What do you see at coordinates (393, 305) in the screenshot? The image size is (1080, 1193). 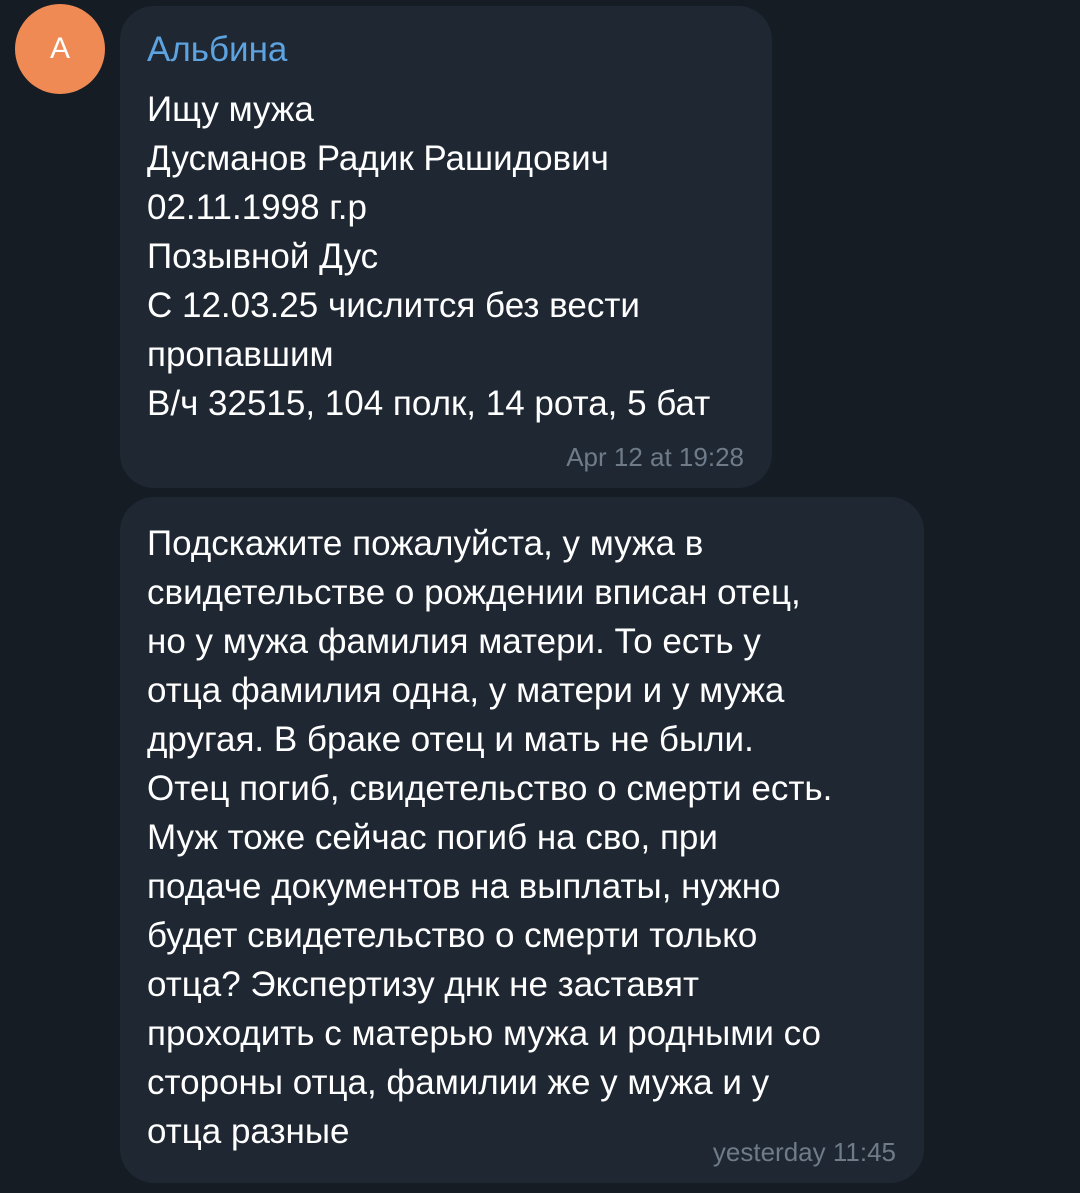 I see `message-line: С 12.03.25 числится без вести` at bounding box center [393, 305].